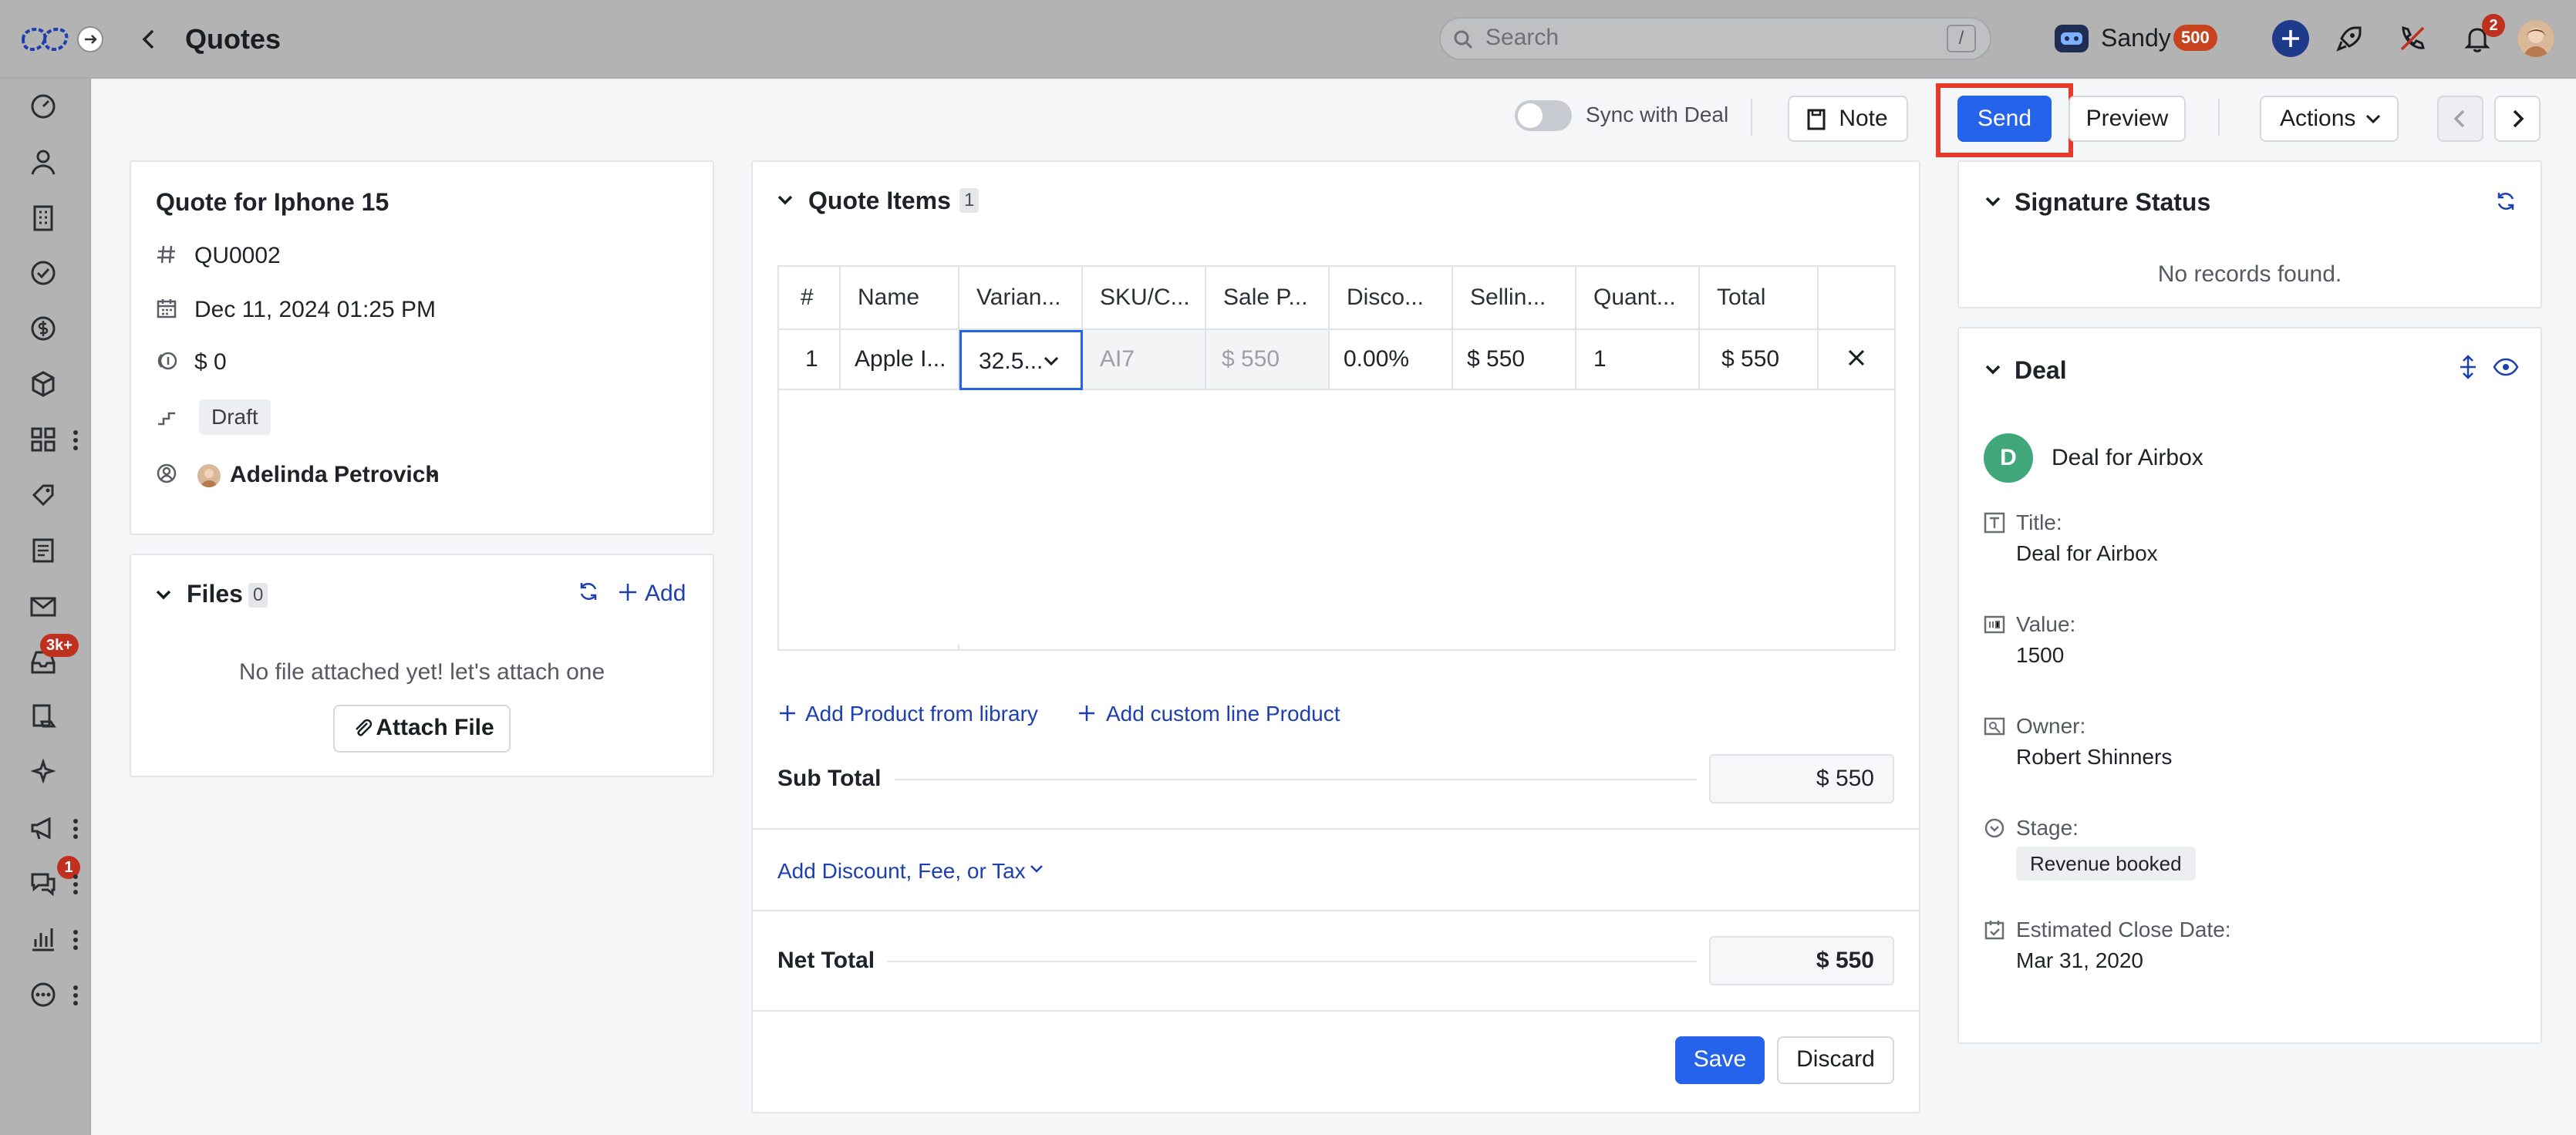 This screenshot has height=1135, width=2576. I want to click on add-discount-fee-tax-link: Add Discount, Fee, or Tax, so click(901, 871).